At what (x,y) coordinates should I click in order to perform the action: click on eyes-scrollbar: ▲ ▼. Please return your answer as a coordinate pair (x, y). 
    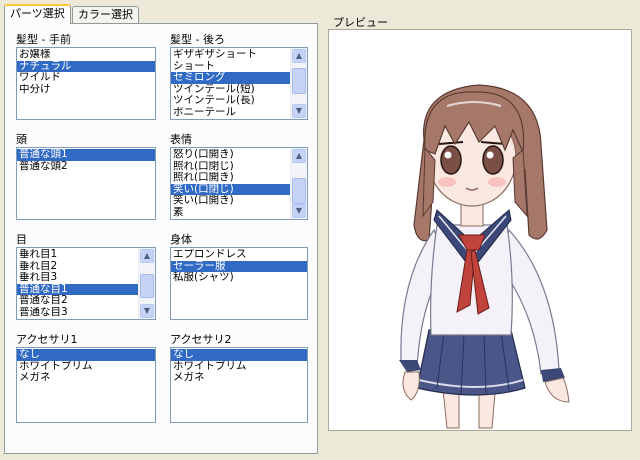
    Looking at the image, I should click on (146, 283).